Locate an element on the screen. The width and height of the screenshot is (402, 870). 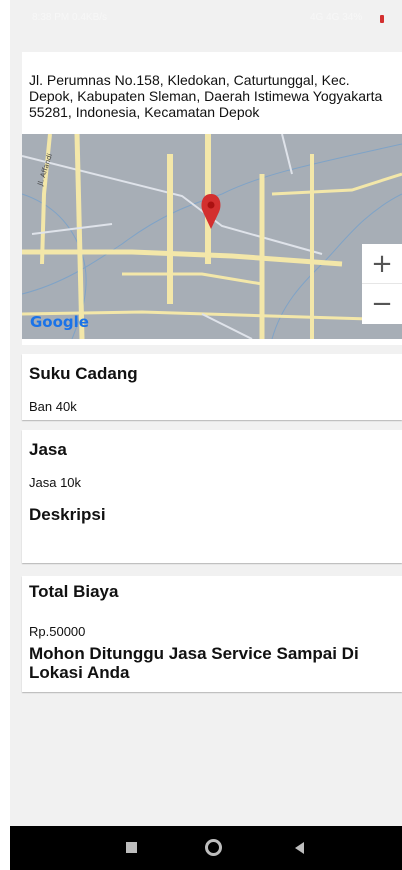
service-value: Jasa 10k is located at coordinates (55, 482).